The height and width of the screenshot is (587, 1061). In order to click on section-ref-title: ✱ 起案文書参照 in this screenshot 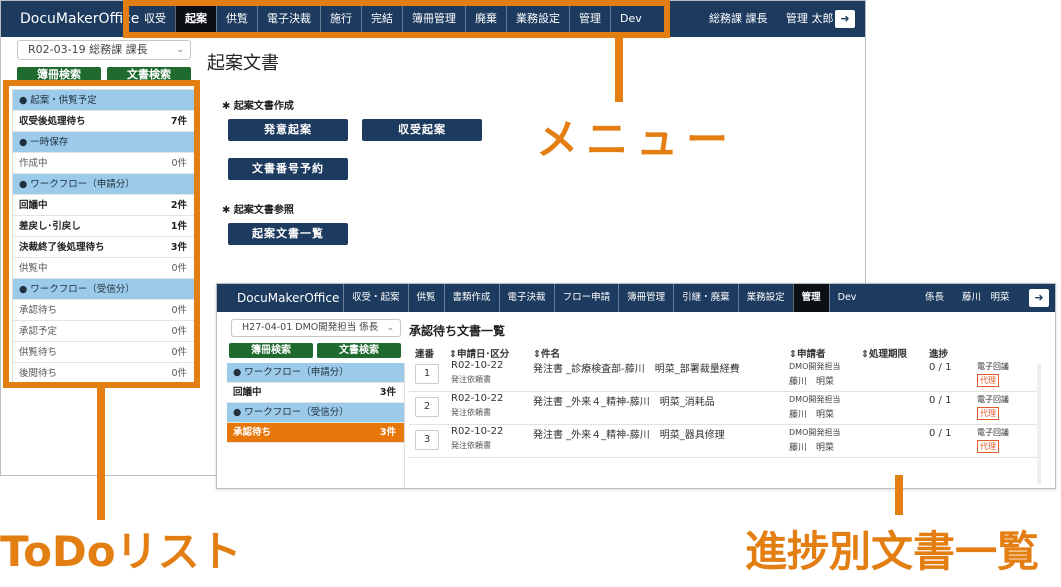, I will do `click(258, 210)`.